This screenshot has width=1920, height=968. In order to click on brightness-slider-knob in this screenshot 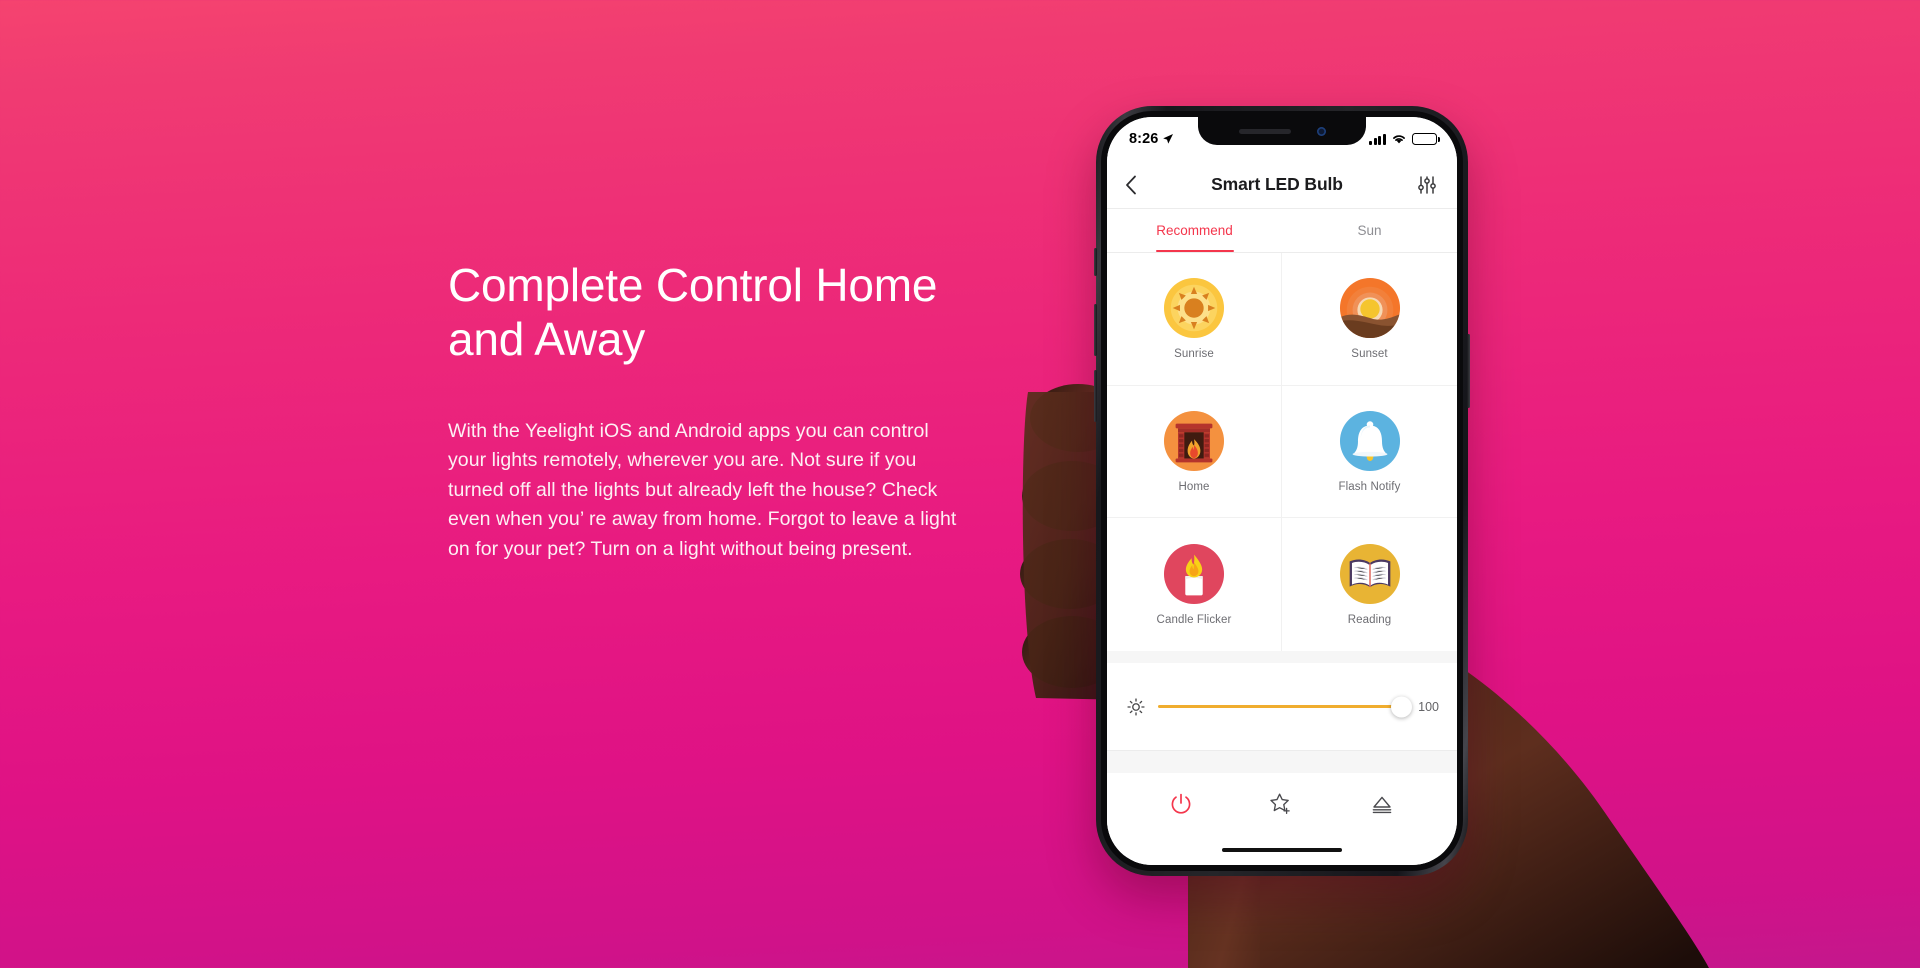, I will do `click(1401, 706)`.